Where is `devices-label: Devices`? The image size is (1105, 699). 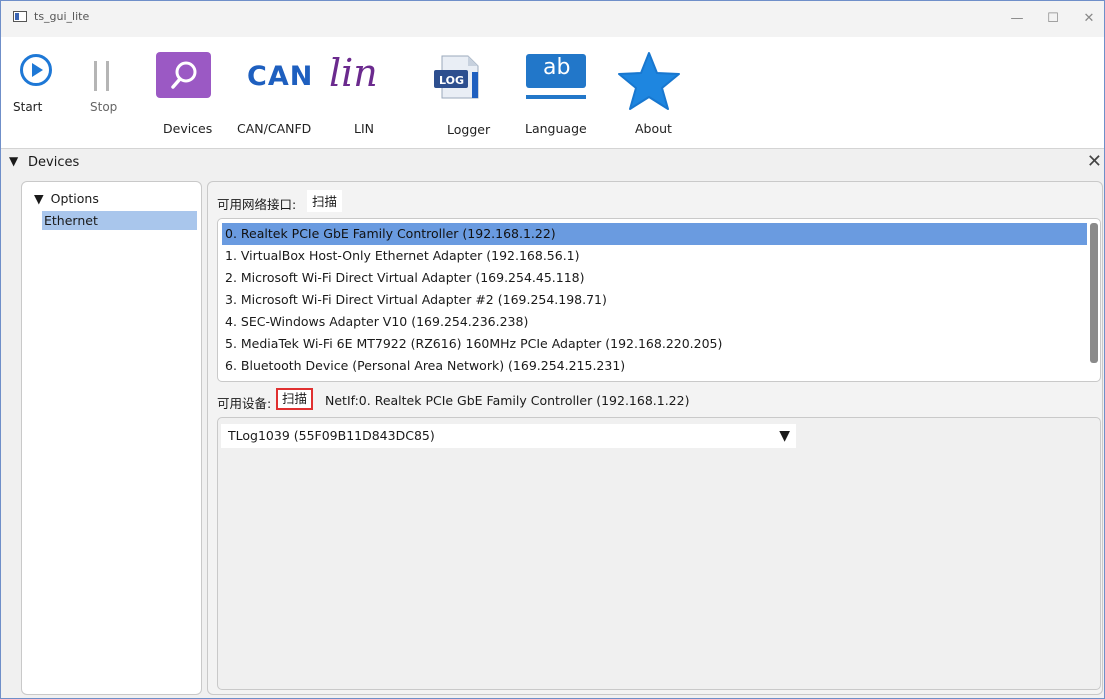
devices-label: Devices is located at coordinates (188, 128).